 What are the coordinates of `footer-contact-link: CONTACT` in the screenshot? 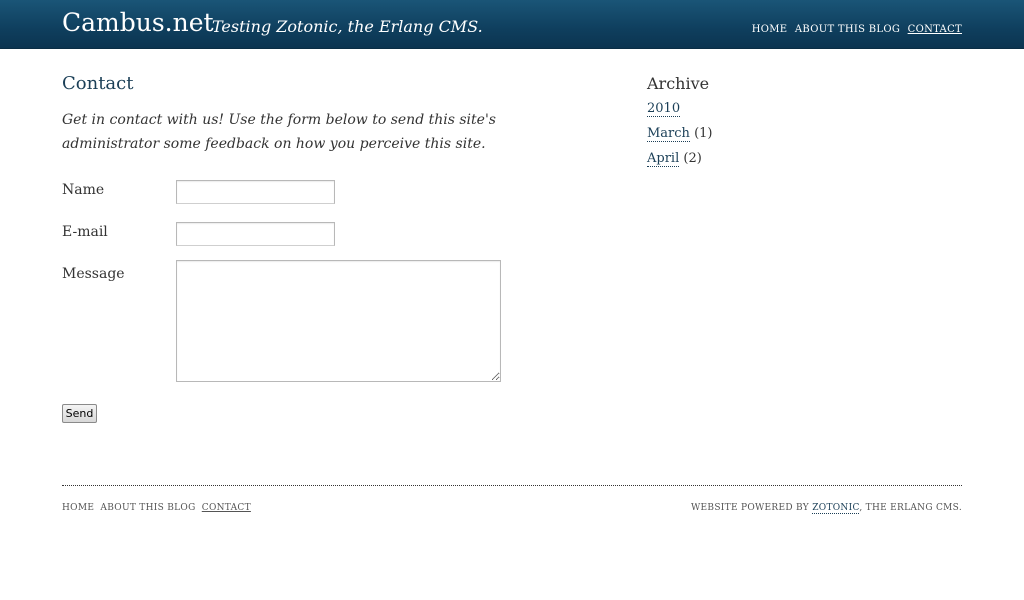 It's located at (226, 508).